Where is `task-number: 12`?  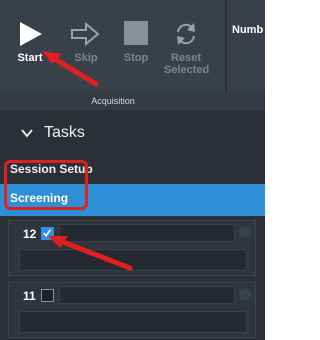
task-number: 12 is located at coordinates (30, 234).